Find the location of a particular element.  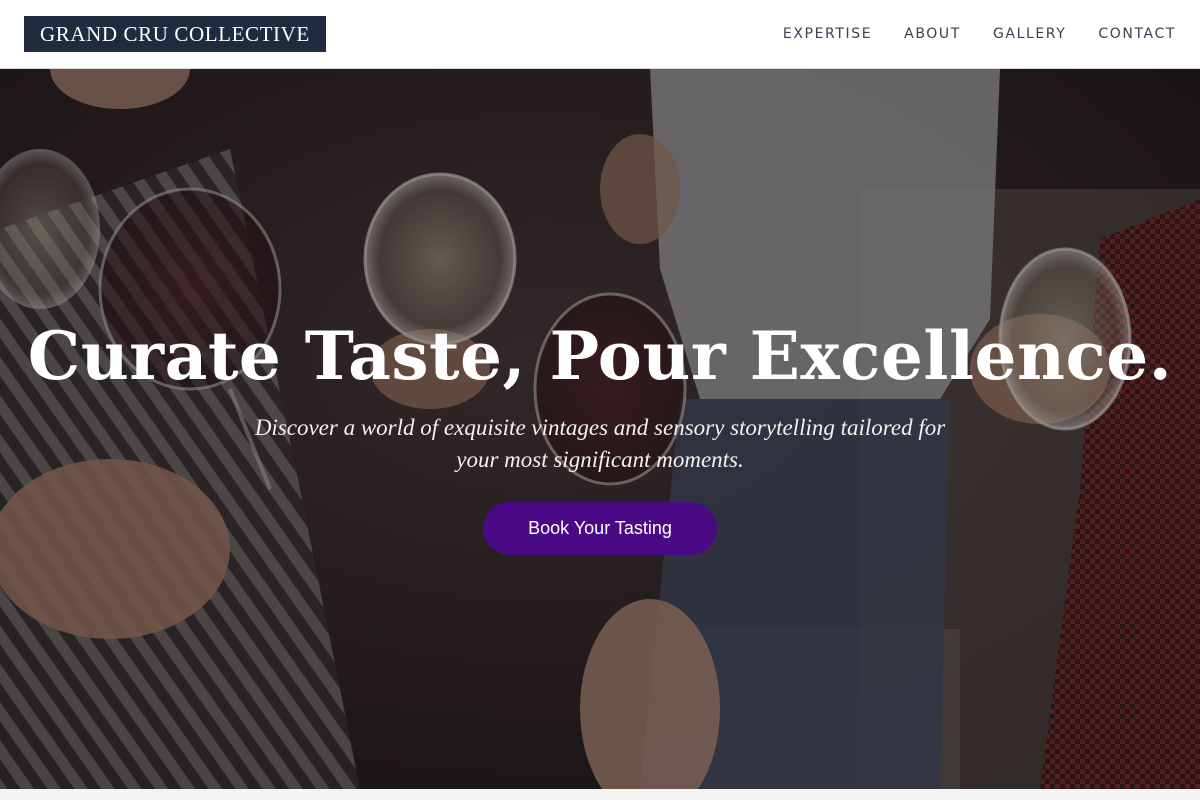

nav-link-expertise: EXPERTISE is located at coordinates (827, 34).